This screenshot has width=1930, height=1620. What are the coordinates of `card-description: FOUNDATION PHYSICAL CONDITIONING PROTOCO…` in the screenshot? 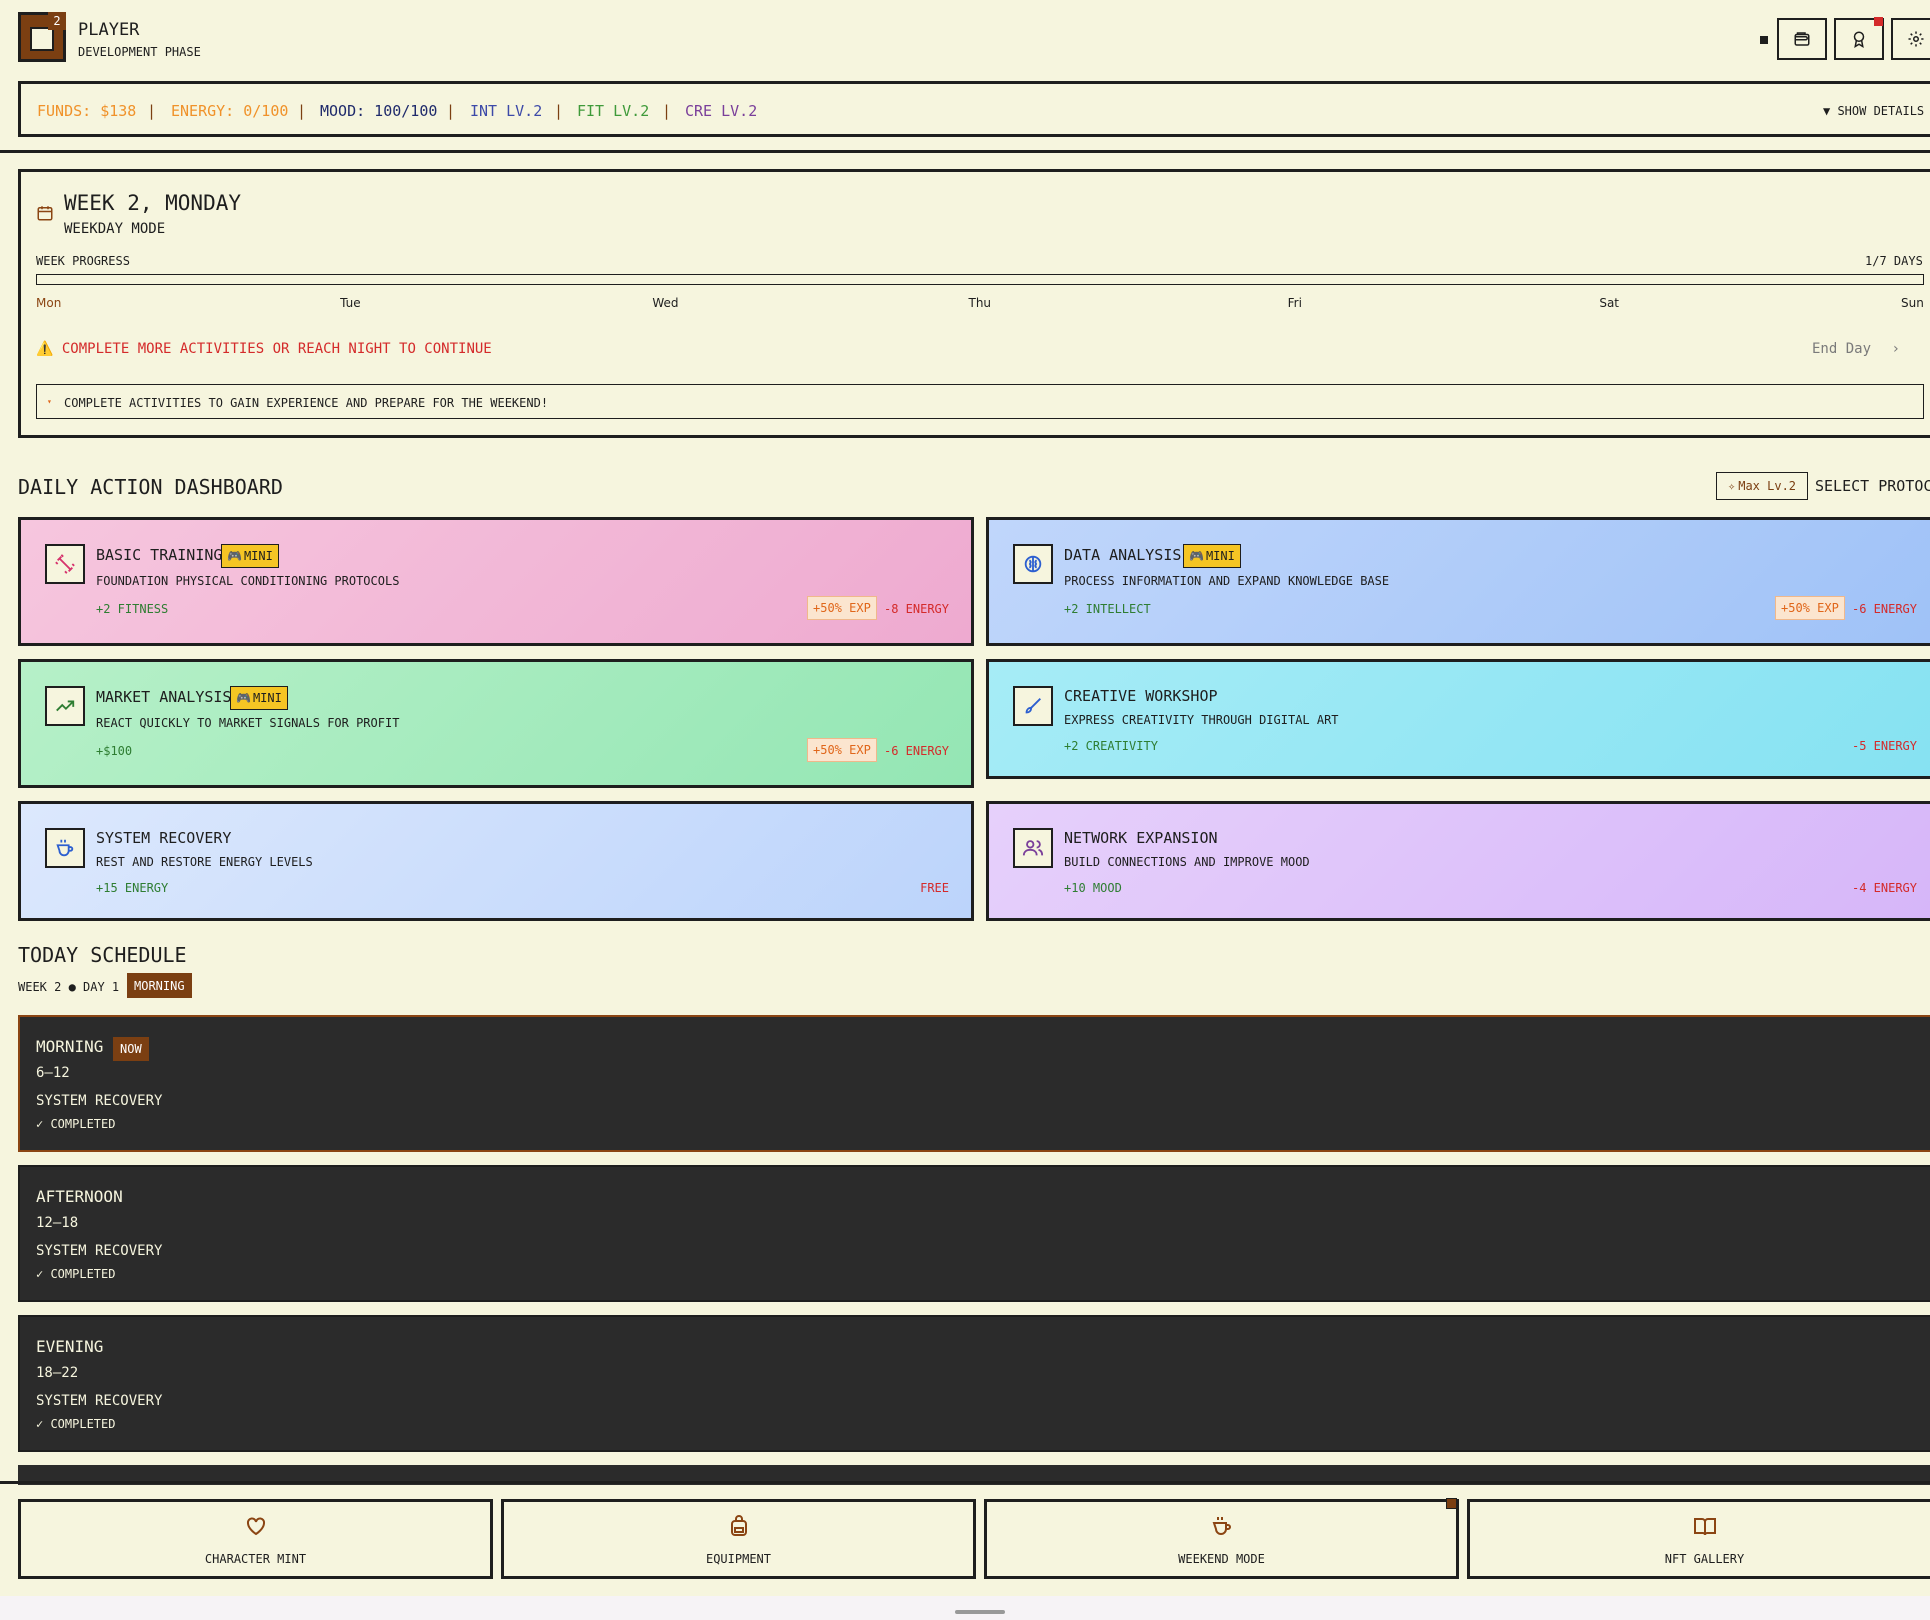 It's located at (248, 581).